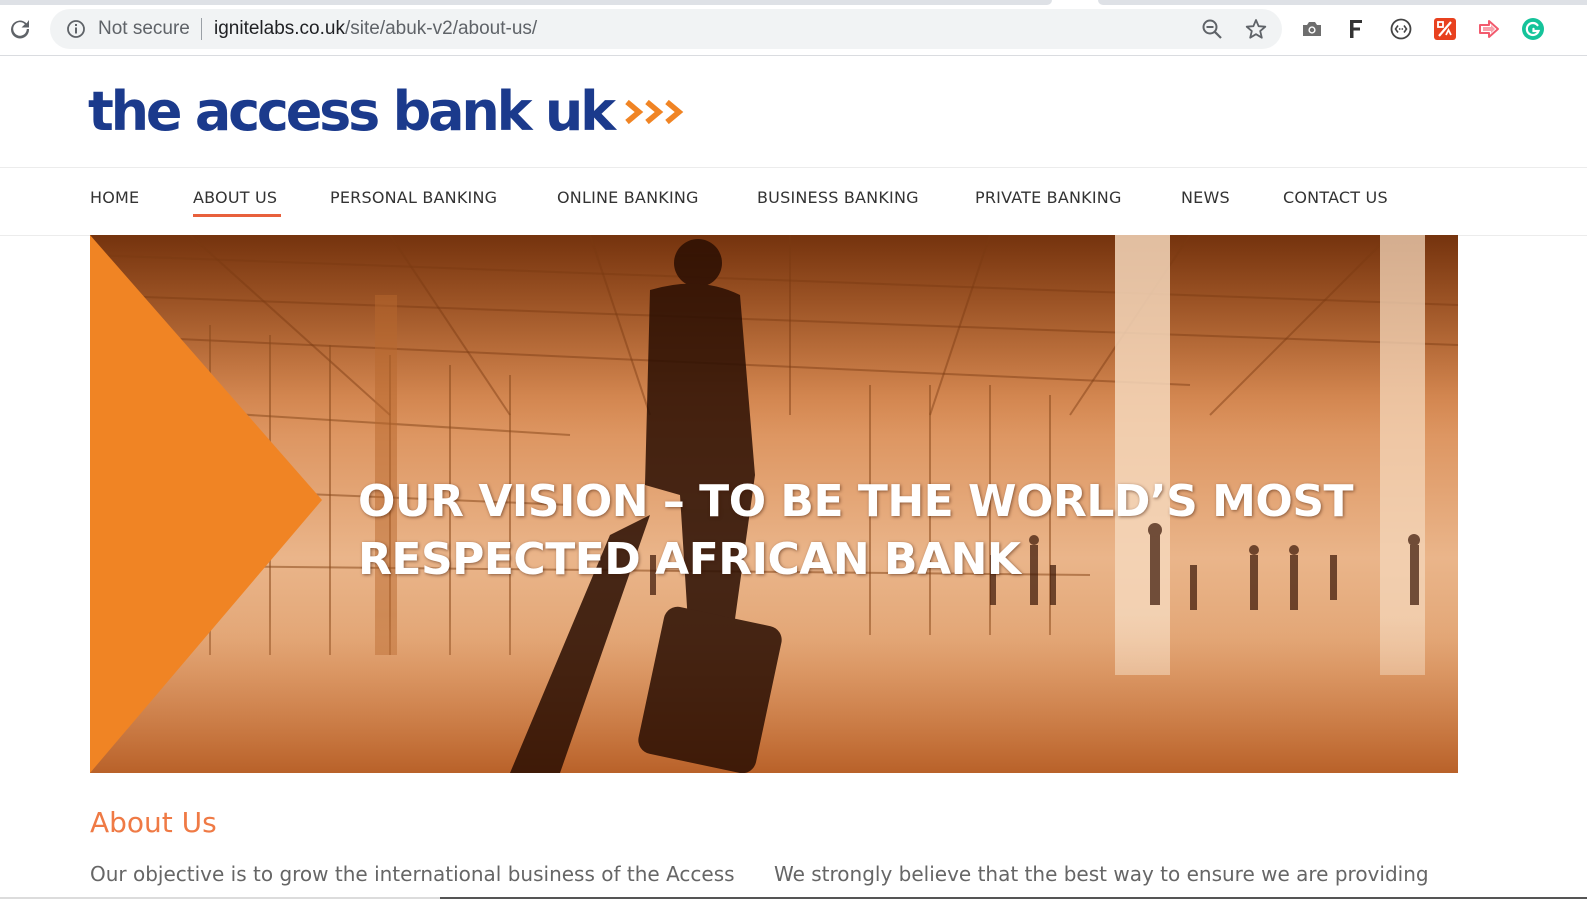 The width and height of the screenshot is (1587, 910). Describe the element at coordinates (1335, 197) in the screenshot. I see `nav-contact-us: CONTACT US` at that location.